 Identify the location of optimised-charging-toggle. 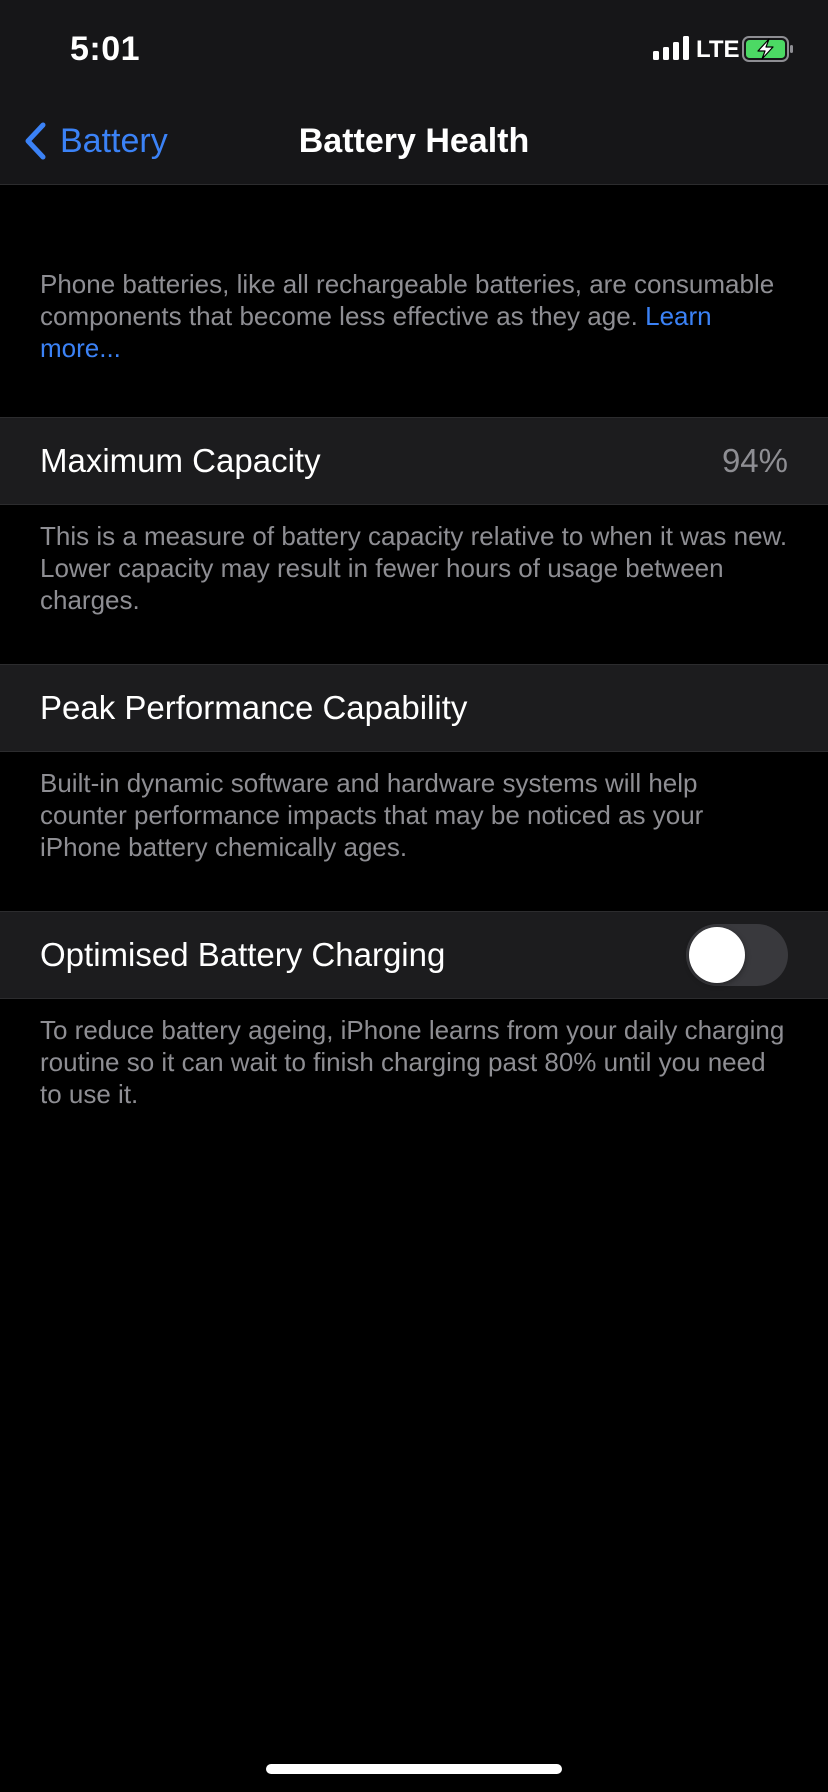
(737, 955).